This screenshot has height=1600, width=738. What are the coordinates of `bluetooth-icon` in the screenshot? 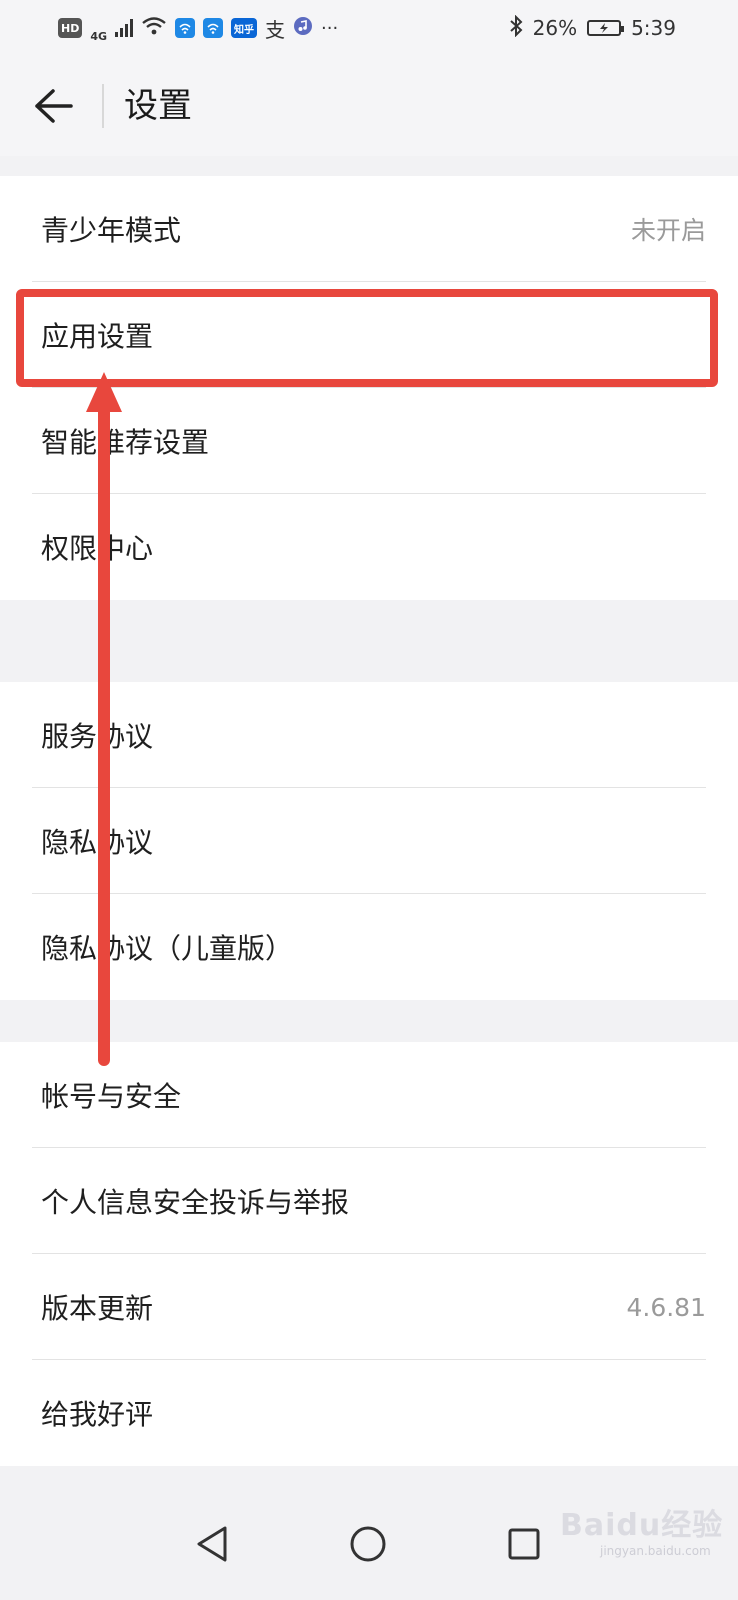 It's located at (516, 28).